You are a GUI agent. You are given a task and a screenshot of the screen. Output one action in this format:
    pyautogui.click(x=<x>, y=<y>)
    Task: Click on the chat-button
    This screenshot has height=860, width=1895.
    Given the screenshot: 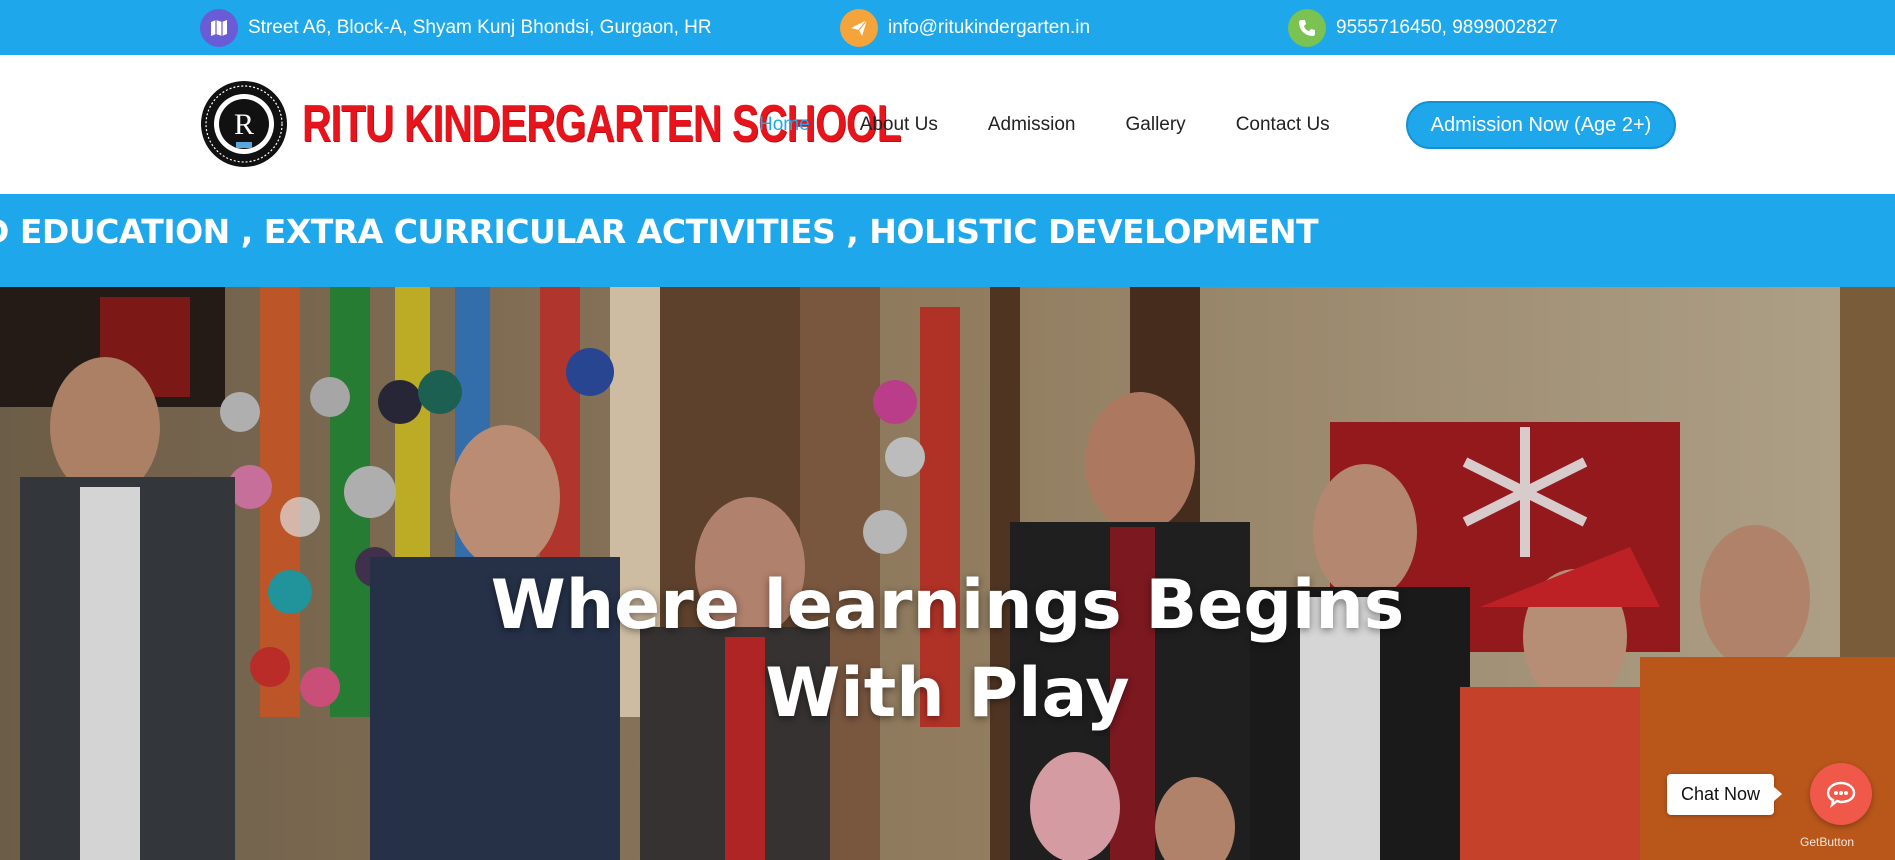 What is the action you would take?
    pyautogui.click(x=1841, y=794)
    